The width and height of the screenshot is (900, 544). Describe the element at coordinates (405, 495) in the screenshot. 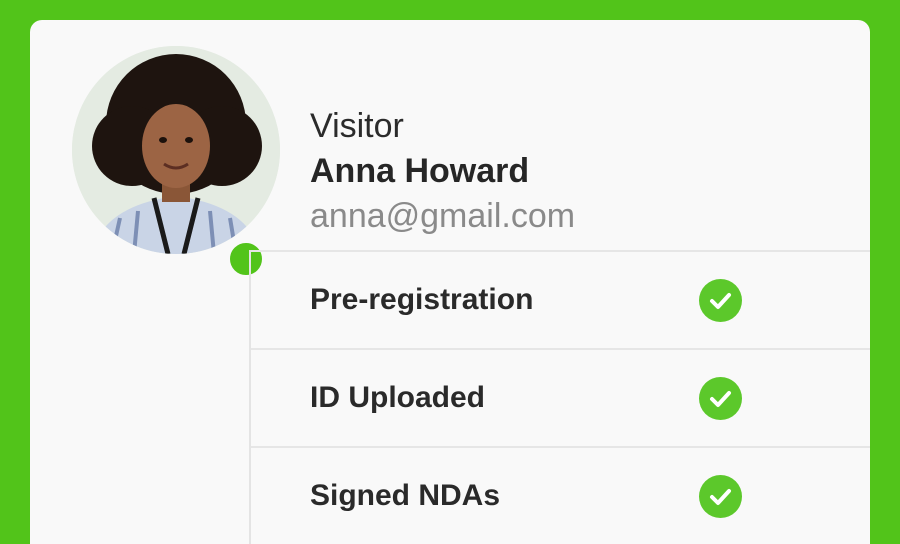

I see `step-label: Signed NDAs` at that location.